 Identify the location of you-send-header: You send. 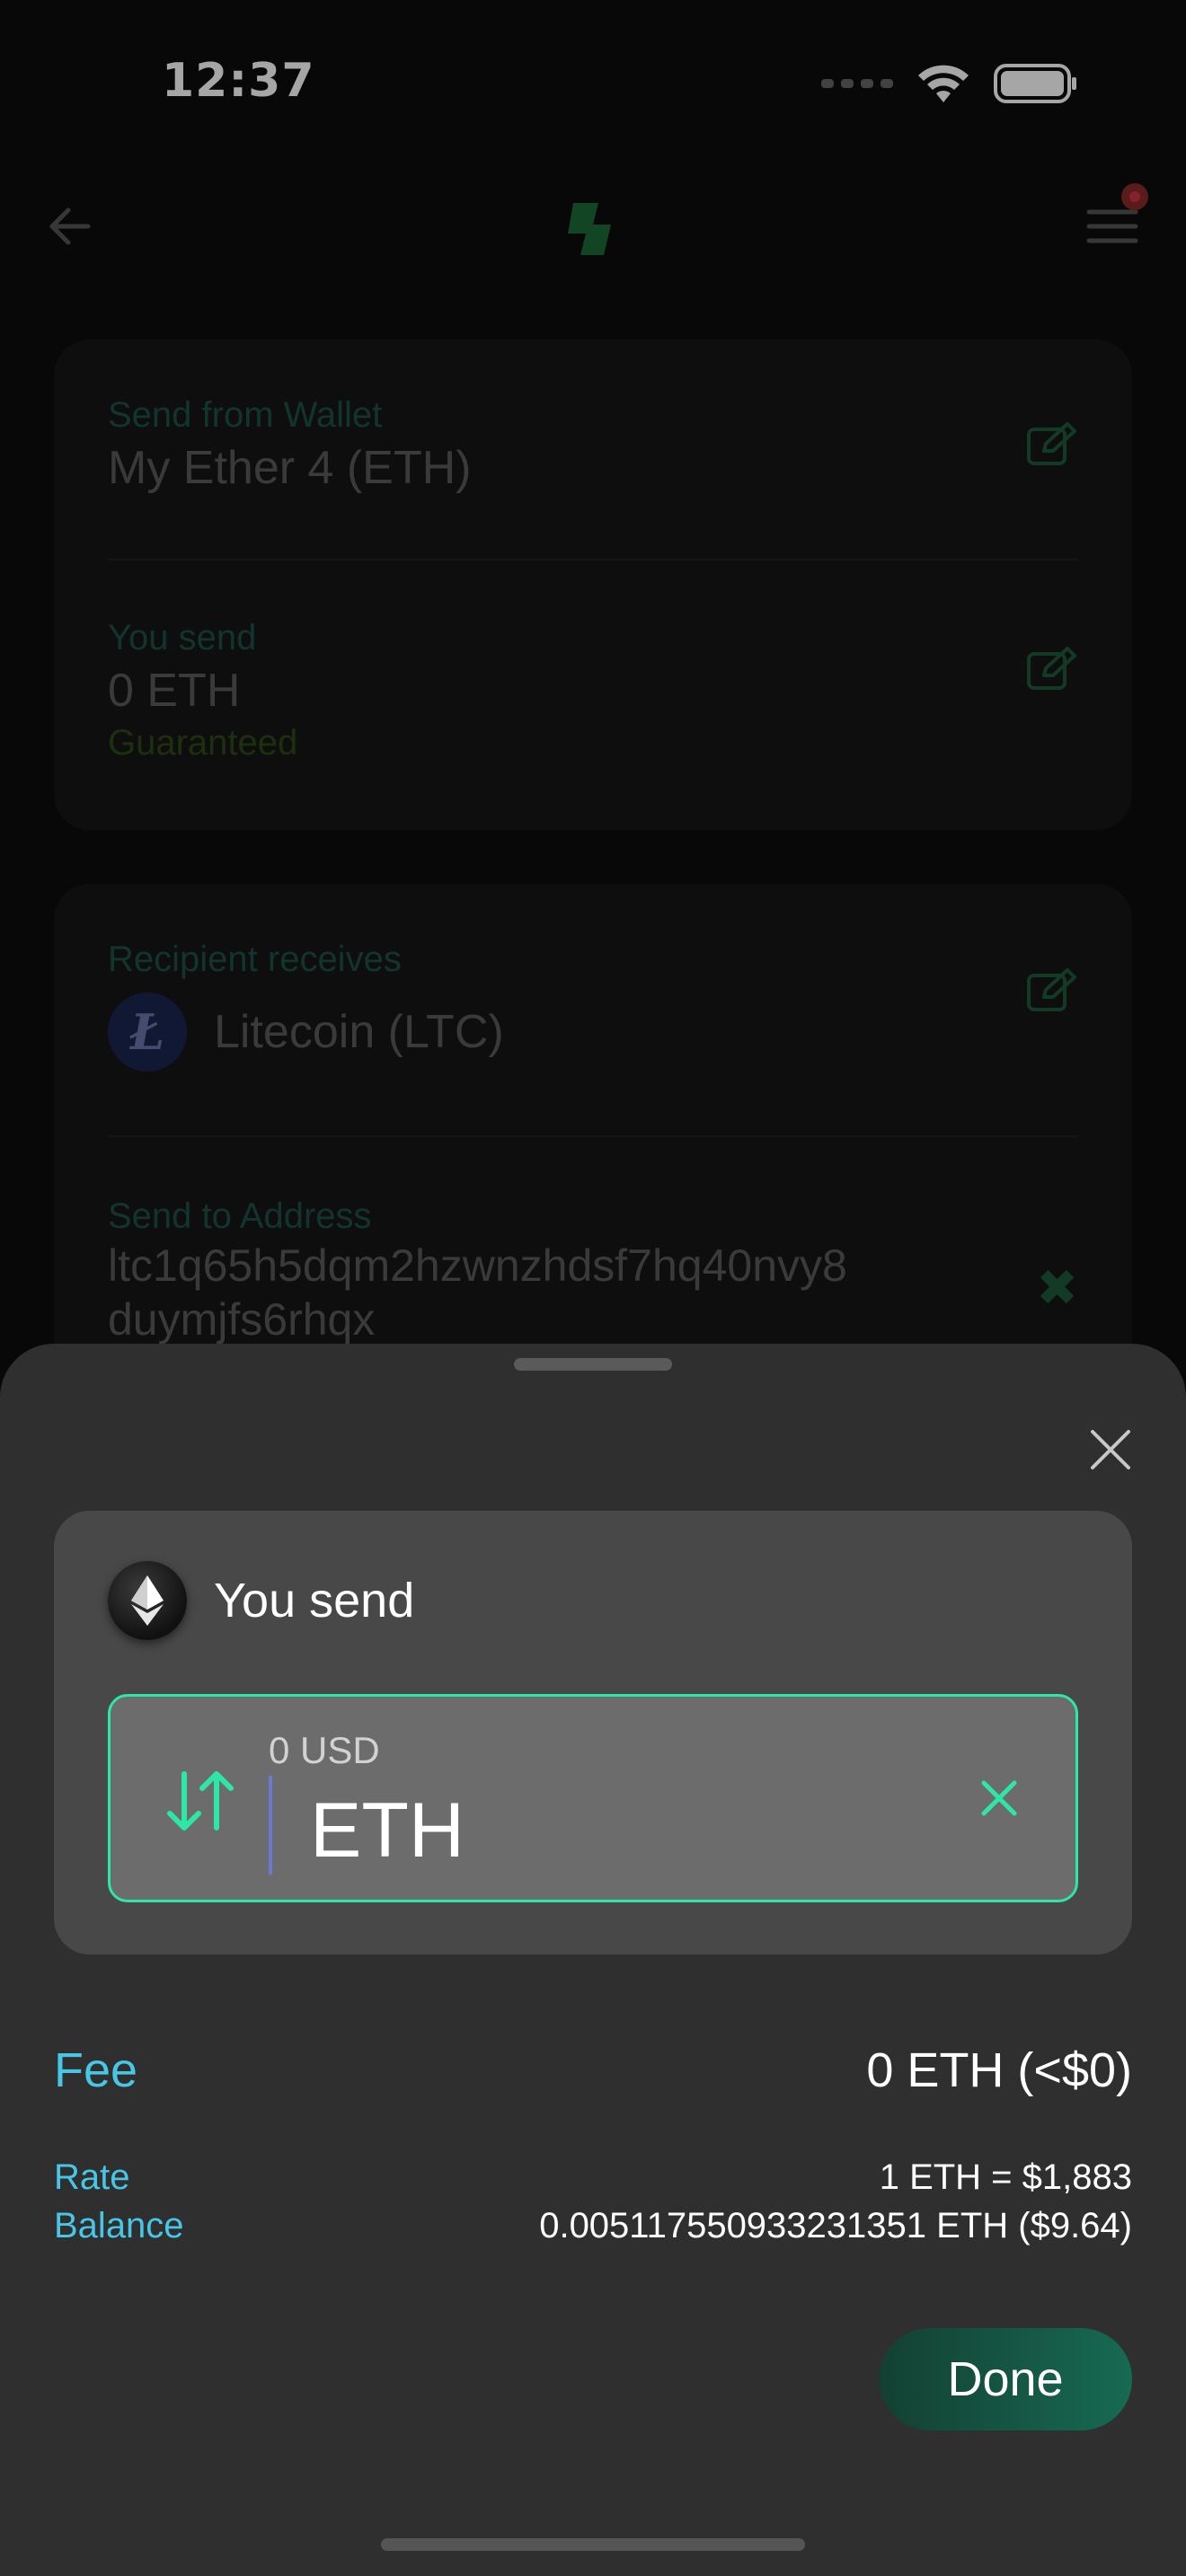
(261, 1600).